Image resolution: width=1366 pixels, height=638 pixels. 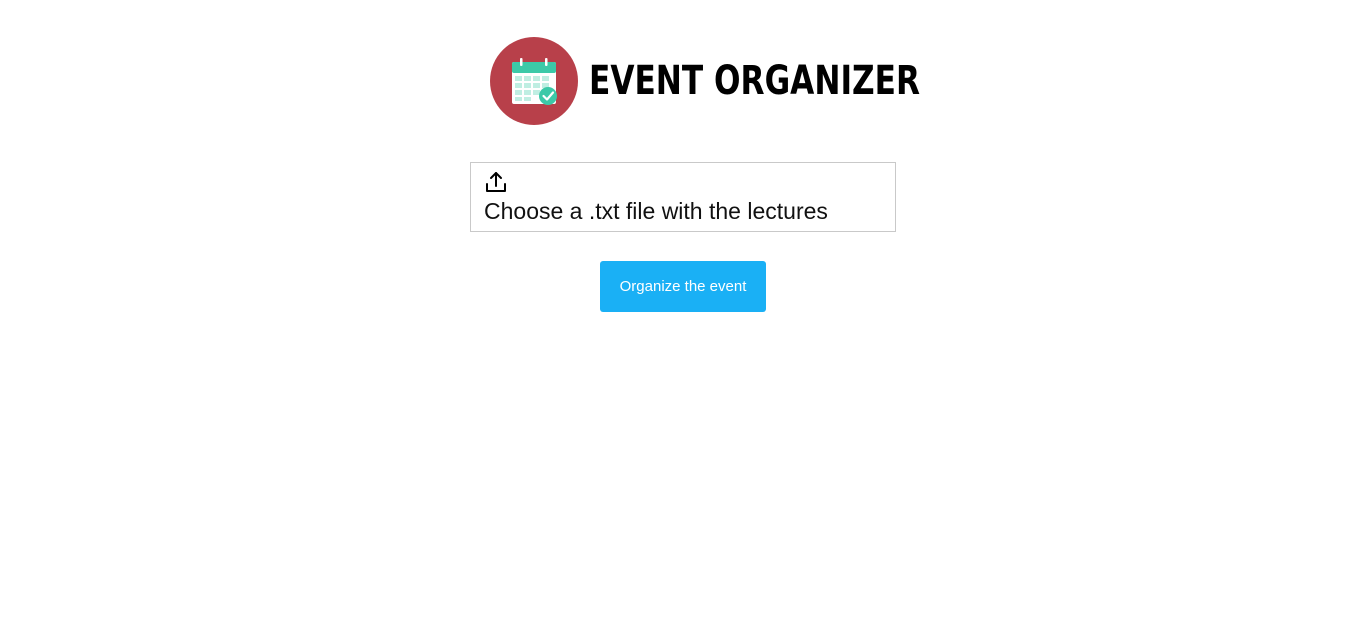 I want to click on app-title: EVENT ORGANIZER, so click(x=755, y=81).